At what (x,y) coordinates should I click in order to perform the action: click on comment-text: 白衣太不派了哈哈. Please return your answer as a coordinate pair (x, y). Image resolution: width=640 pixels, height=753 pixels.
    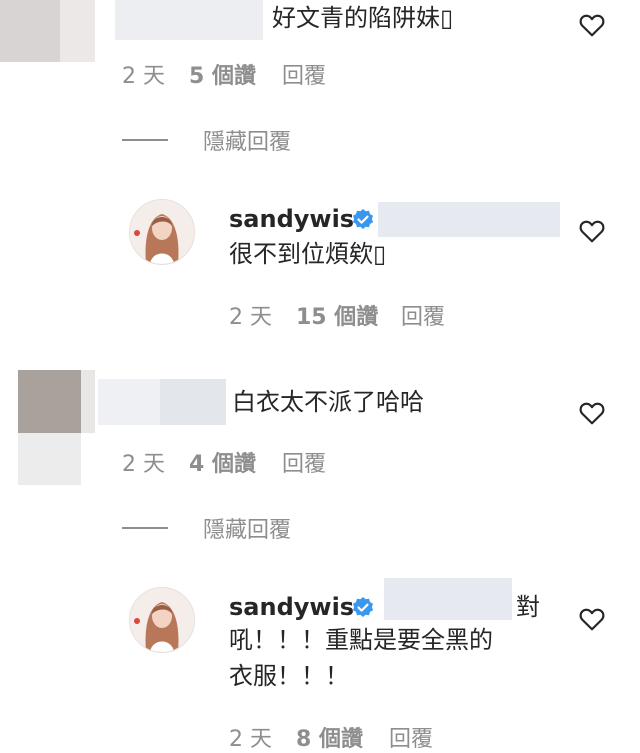
    Looking at the image, I should click on (328, 402).